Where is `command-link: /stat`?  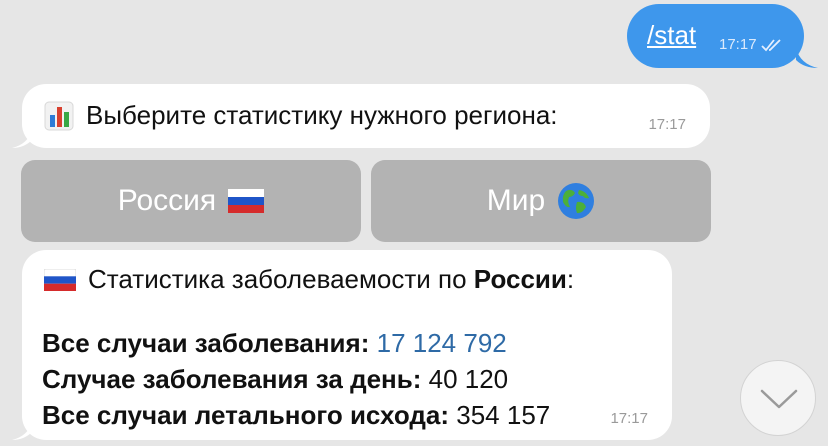
command-link: /stat is located at coordinates (671, 35).